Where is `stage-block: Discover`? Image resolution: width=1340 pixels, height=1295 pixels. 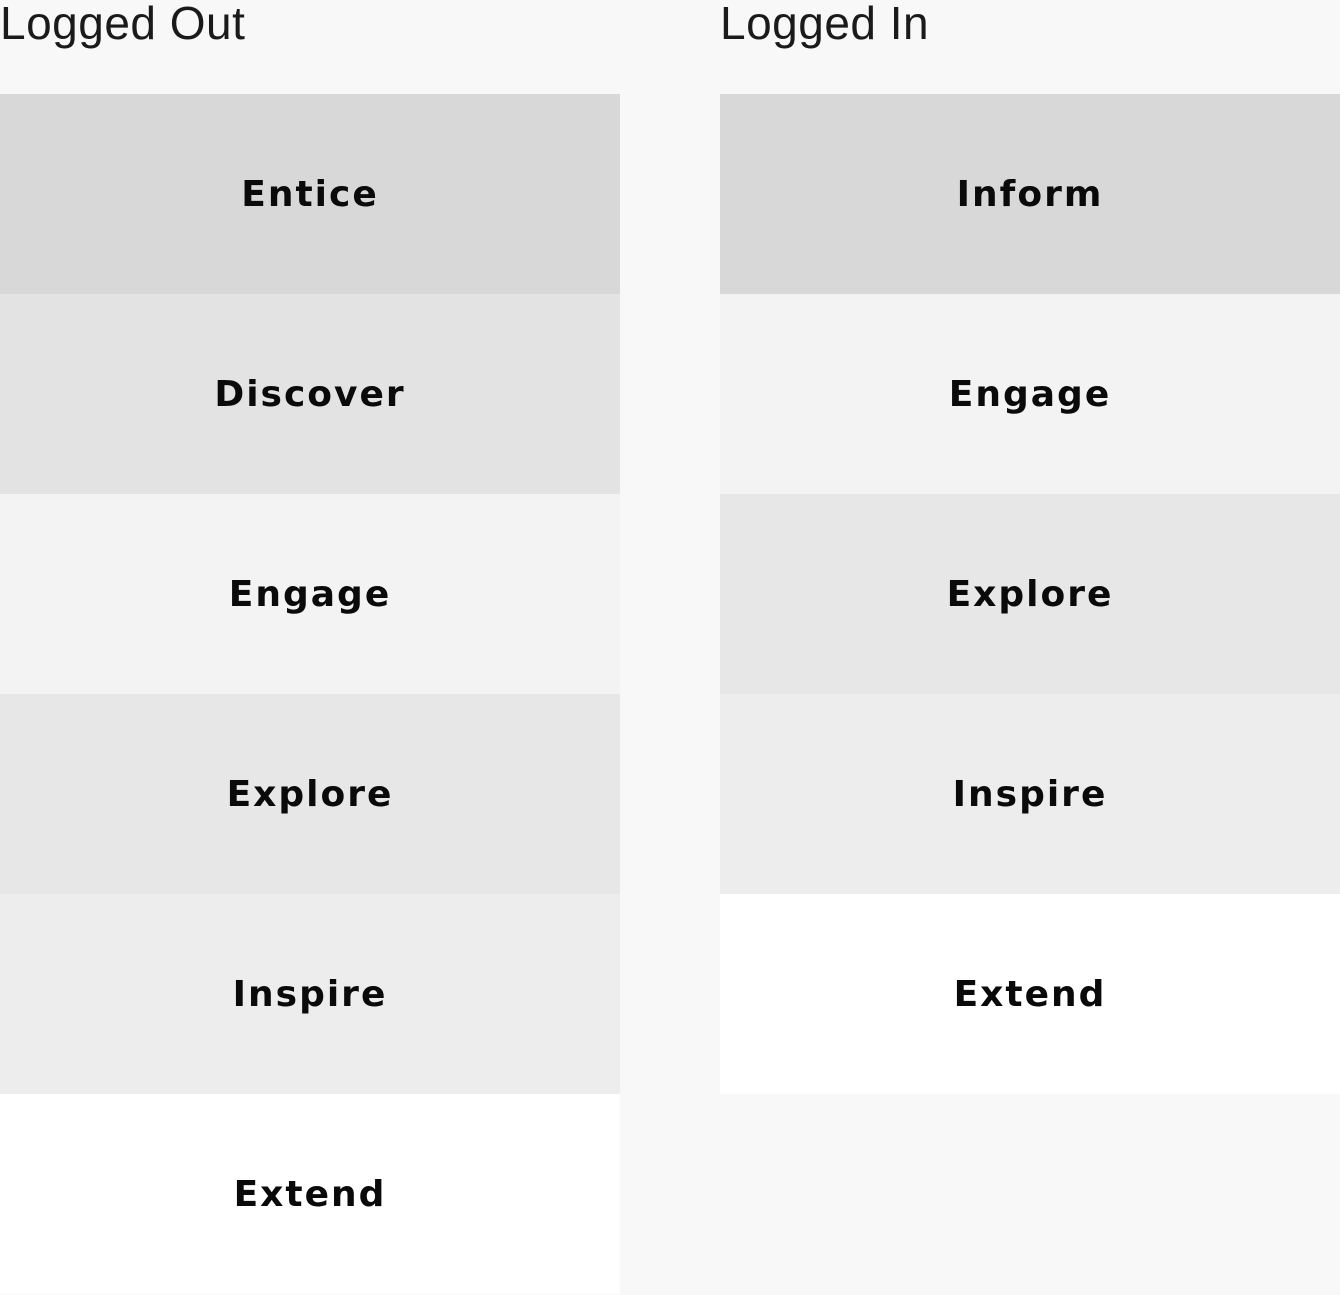 stage-block: Discover is located at coordinates (310, 394).